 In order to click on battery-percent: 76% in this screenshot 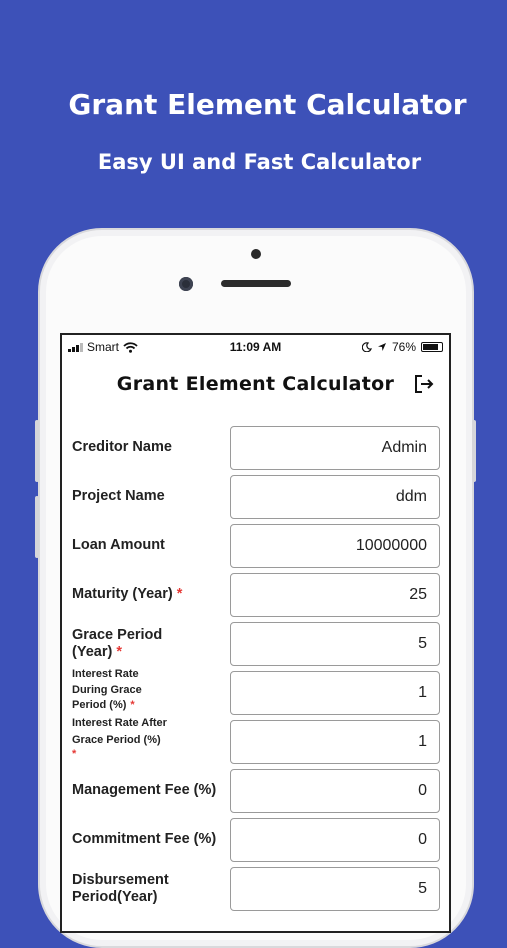, I will do `click(403, 347)`.